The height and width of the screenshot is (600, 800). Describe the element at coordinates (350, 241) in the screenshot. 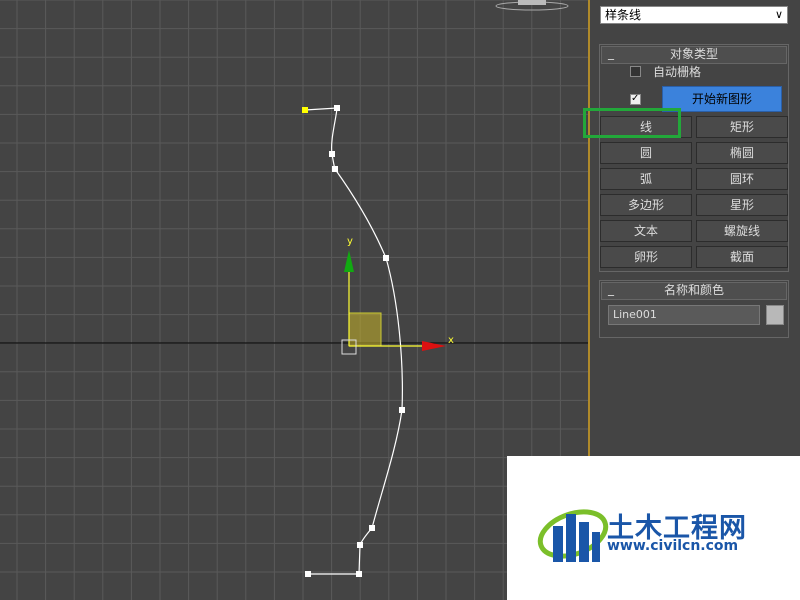

I see `y-axis-label: y` at that location.